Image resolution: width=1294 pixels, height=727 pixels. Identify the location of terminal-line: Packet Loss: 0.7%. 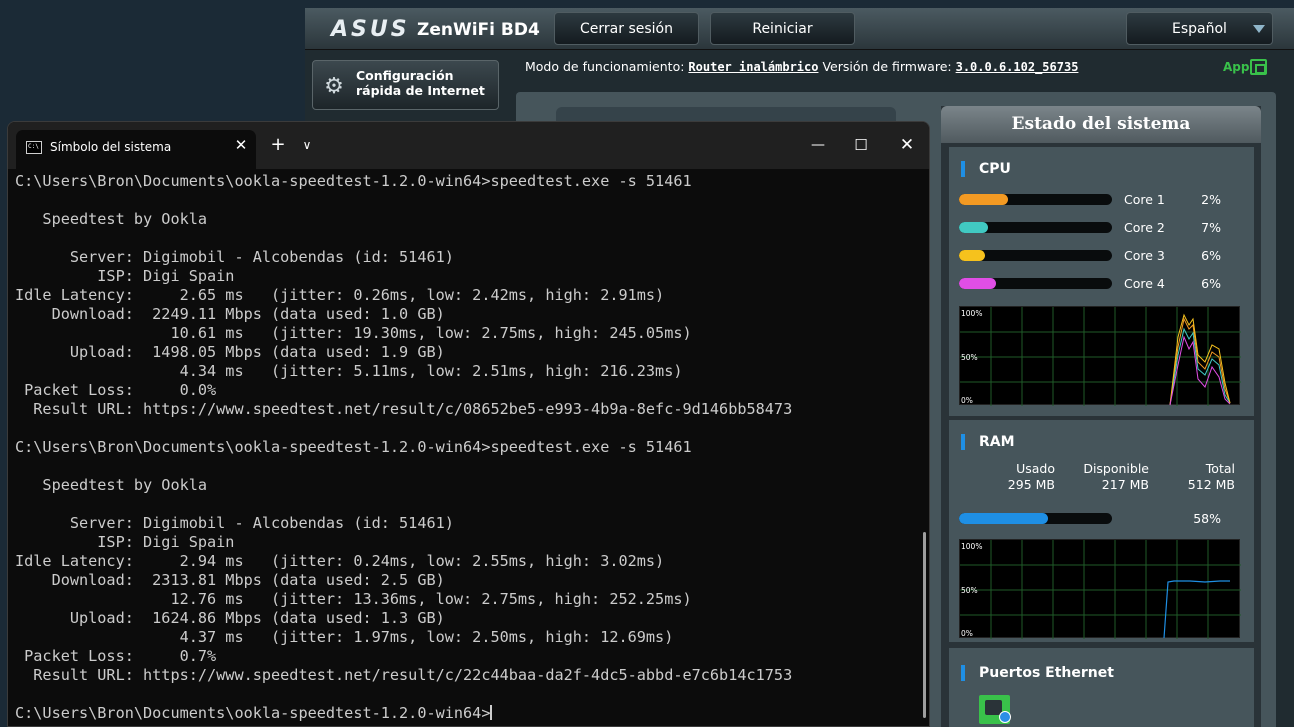
(403, 656).